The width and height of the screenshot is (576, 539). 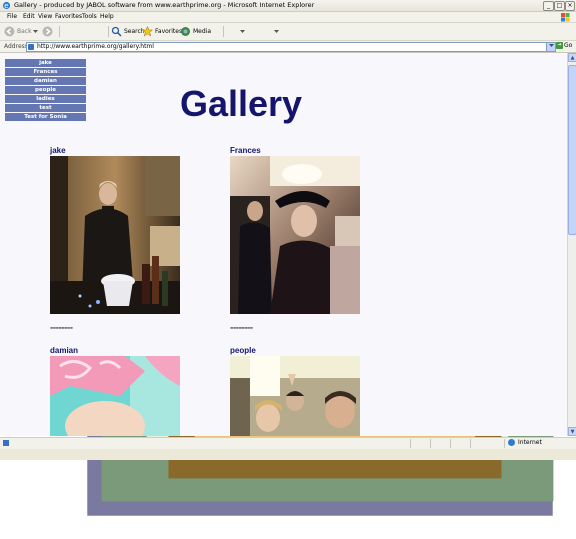 I want to click on photo-people, so click(x=295, y=396).